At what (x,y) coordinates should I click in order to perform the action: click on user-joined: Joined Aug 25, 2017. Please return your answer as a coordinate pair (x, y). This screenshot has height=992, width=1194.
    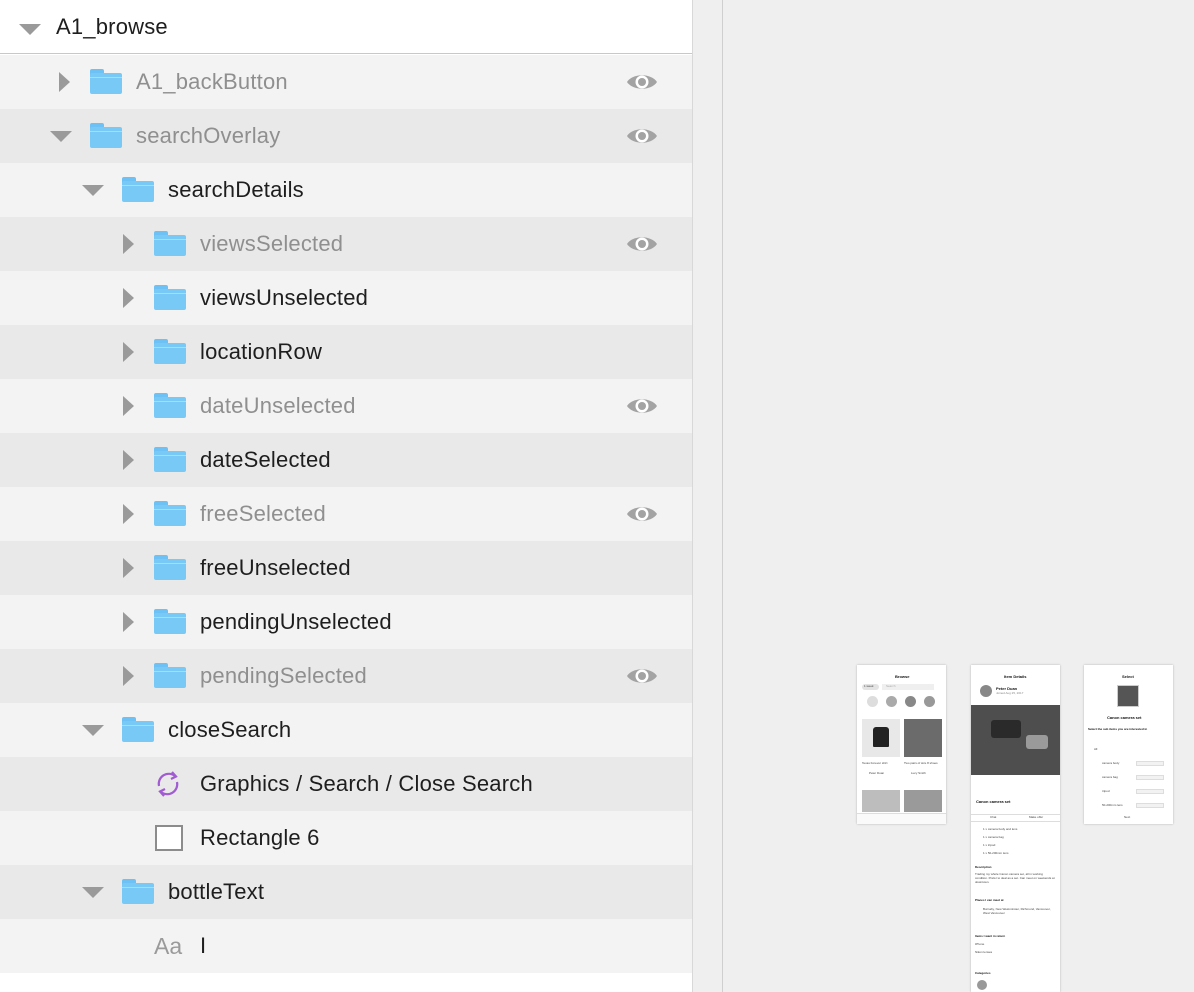
    Looking at the image, I should click on (1010, 693).